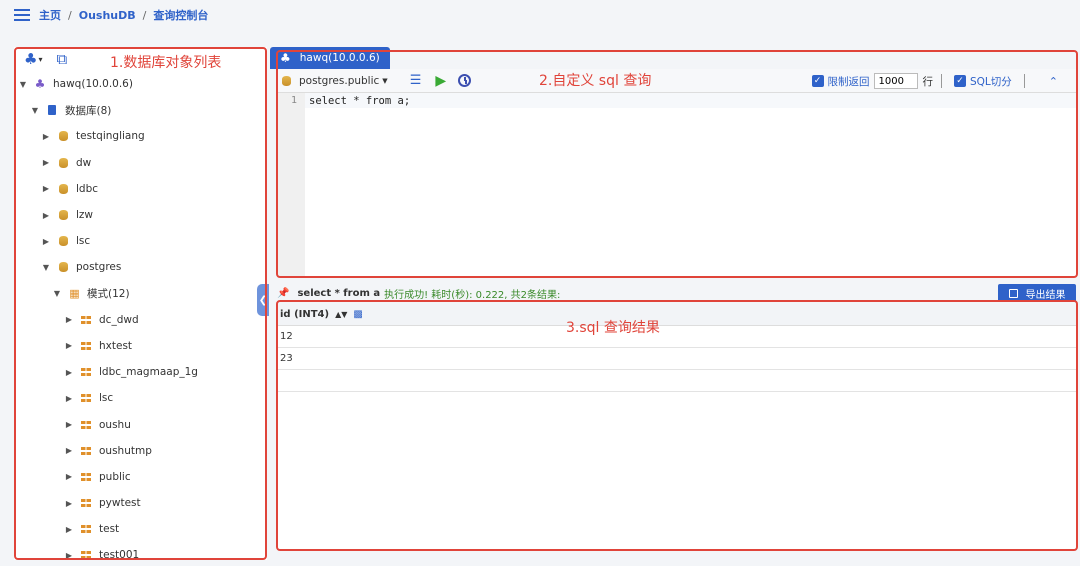 The image size is (1080, 566). I want to click on schema-select: postgres.public ▼, so click(335, 81).